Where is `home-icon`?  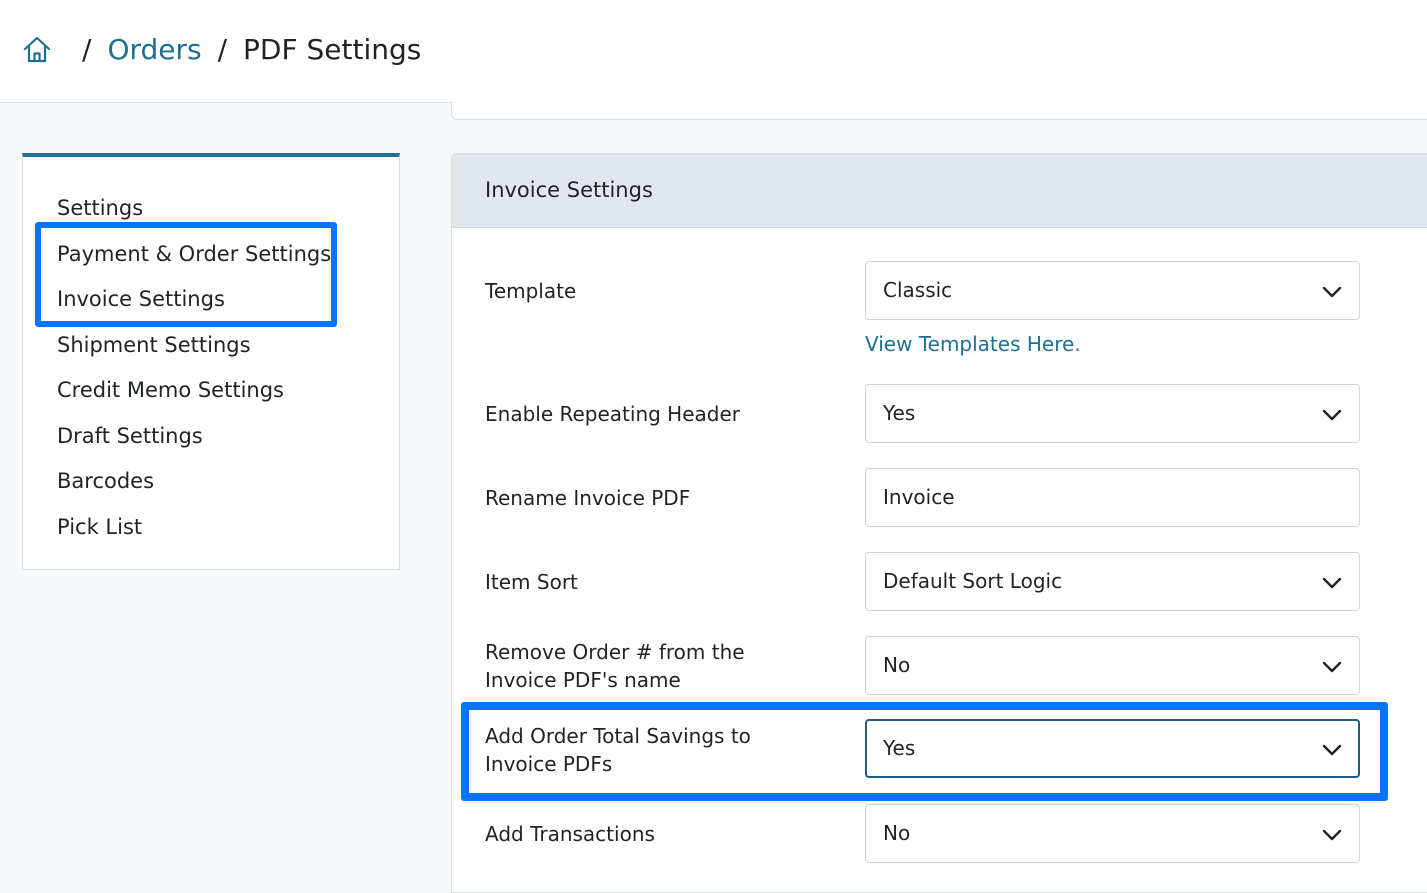 home-icon is located at coordinates (37, 50).